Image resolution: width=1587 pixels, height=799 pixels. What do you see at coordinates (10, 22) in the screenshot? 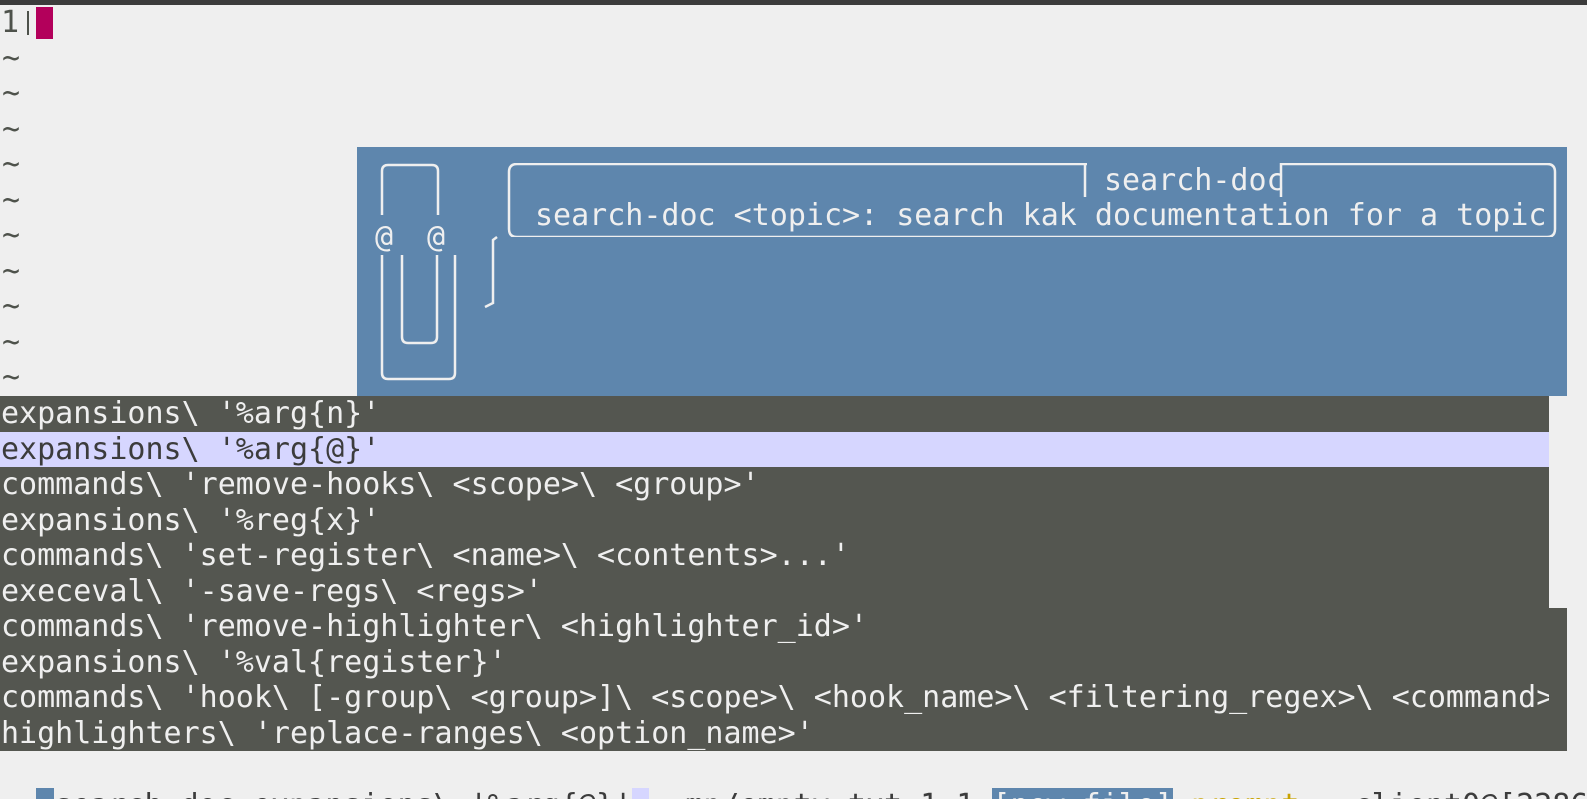
I see `line-number: 1` at bounding box center [10, 22].